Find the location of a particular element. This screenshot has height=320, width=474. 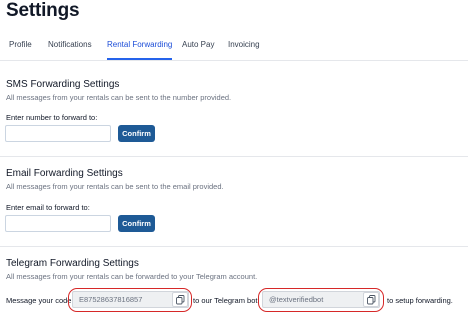

copy-bot-button is located at coordinates (371, 299).